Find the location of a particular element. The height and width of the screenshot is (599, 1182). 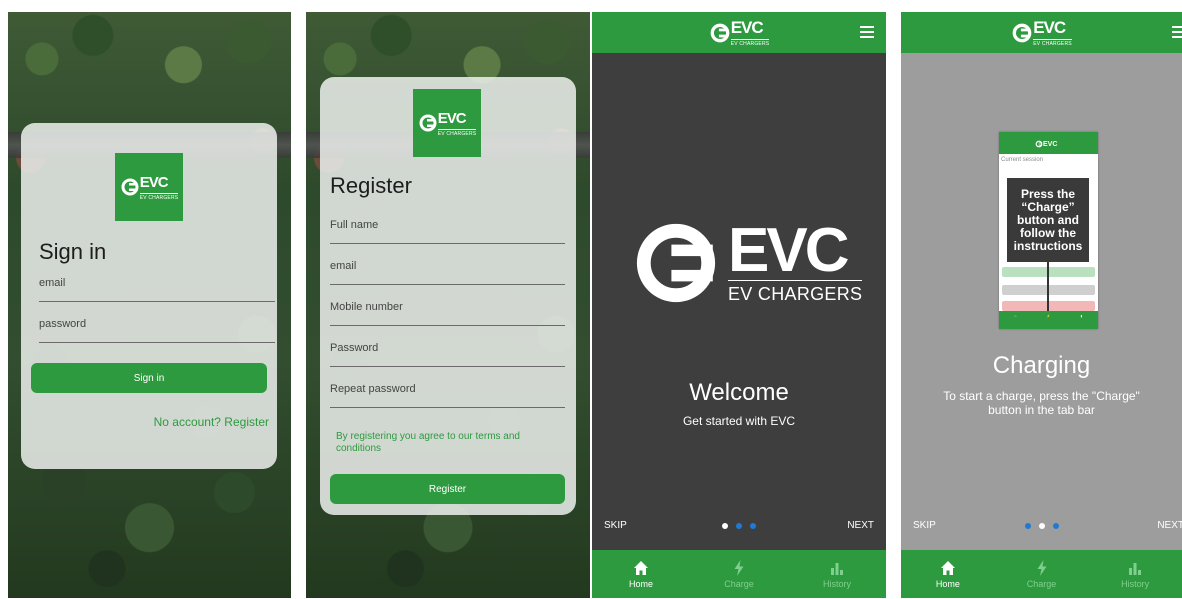

welcome-subheading: Get started with EVC is located at coordinates (739, 421).